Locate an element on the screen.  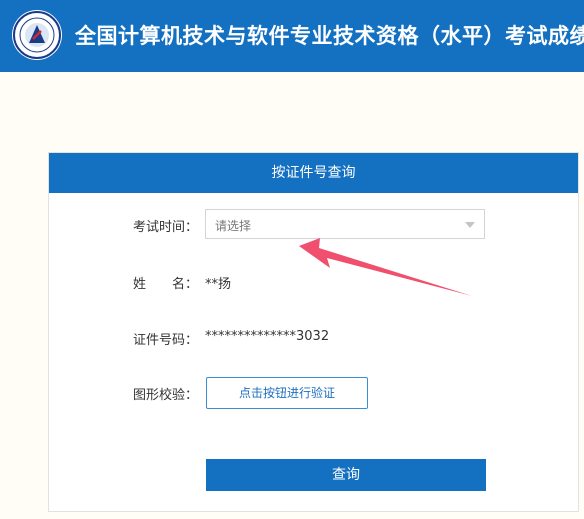
annotation-arrow-icon is located at coordinates (385, 267).